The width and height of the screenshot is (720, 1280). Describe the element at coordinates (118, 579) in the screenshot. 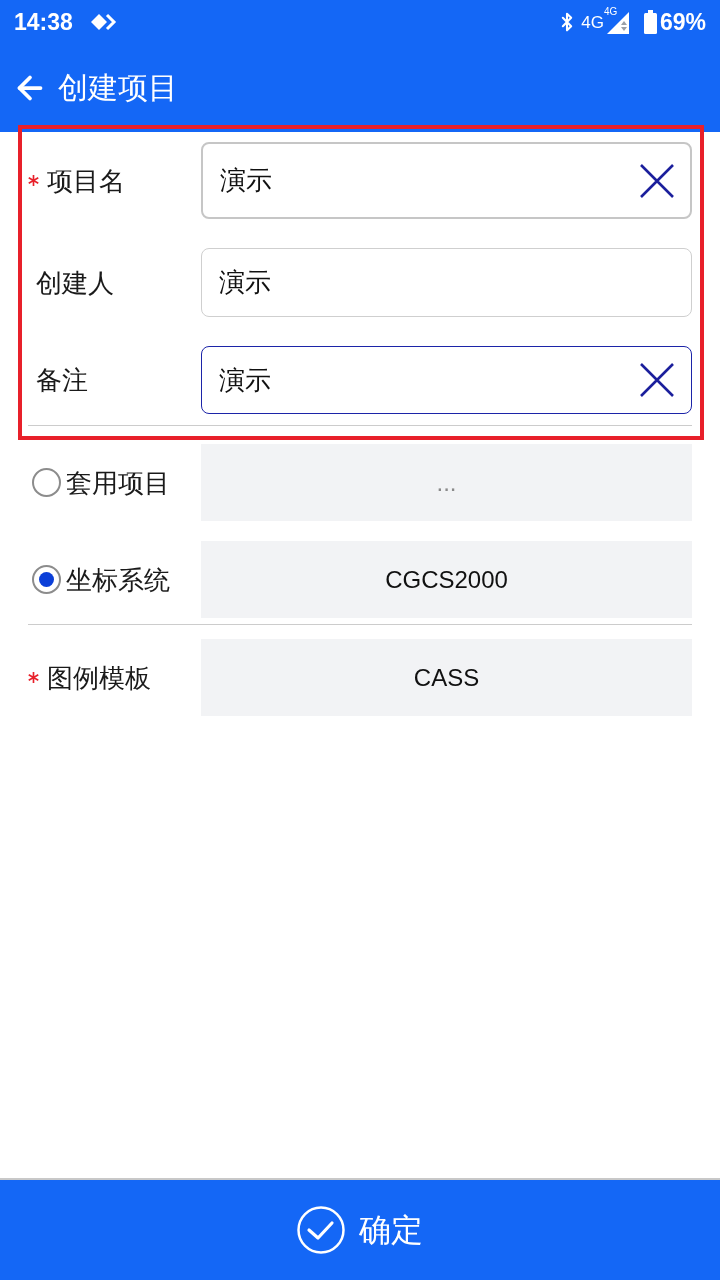

I see `field-label: 坐标系统` at that location.